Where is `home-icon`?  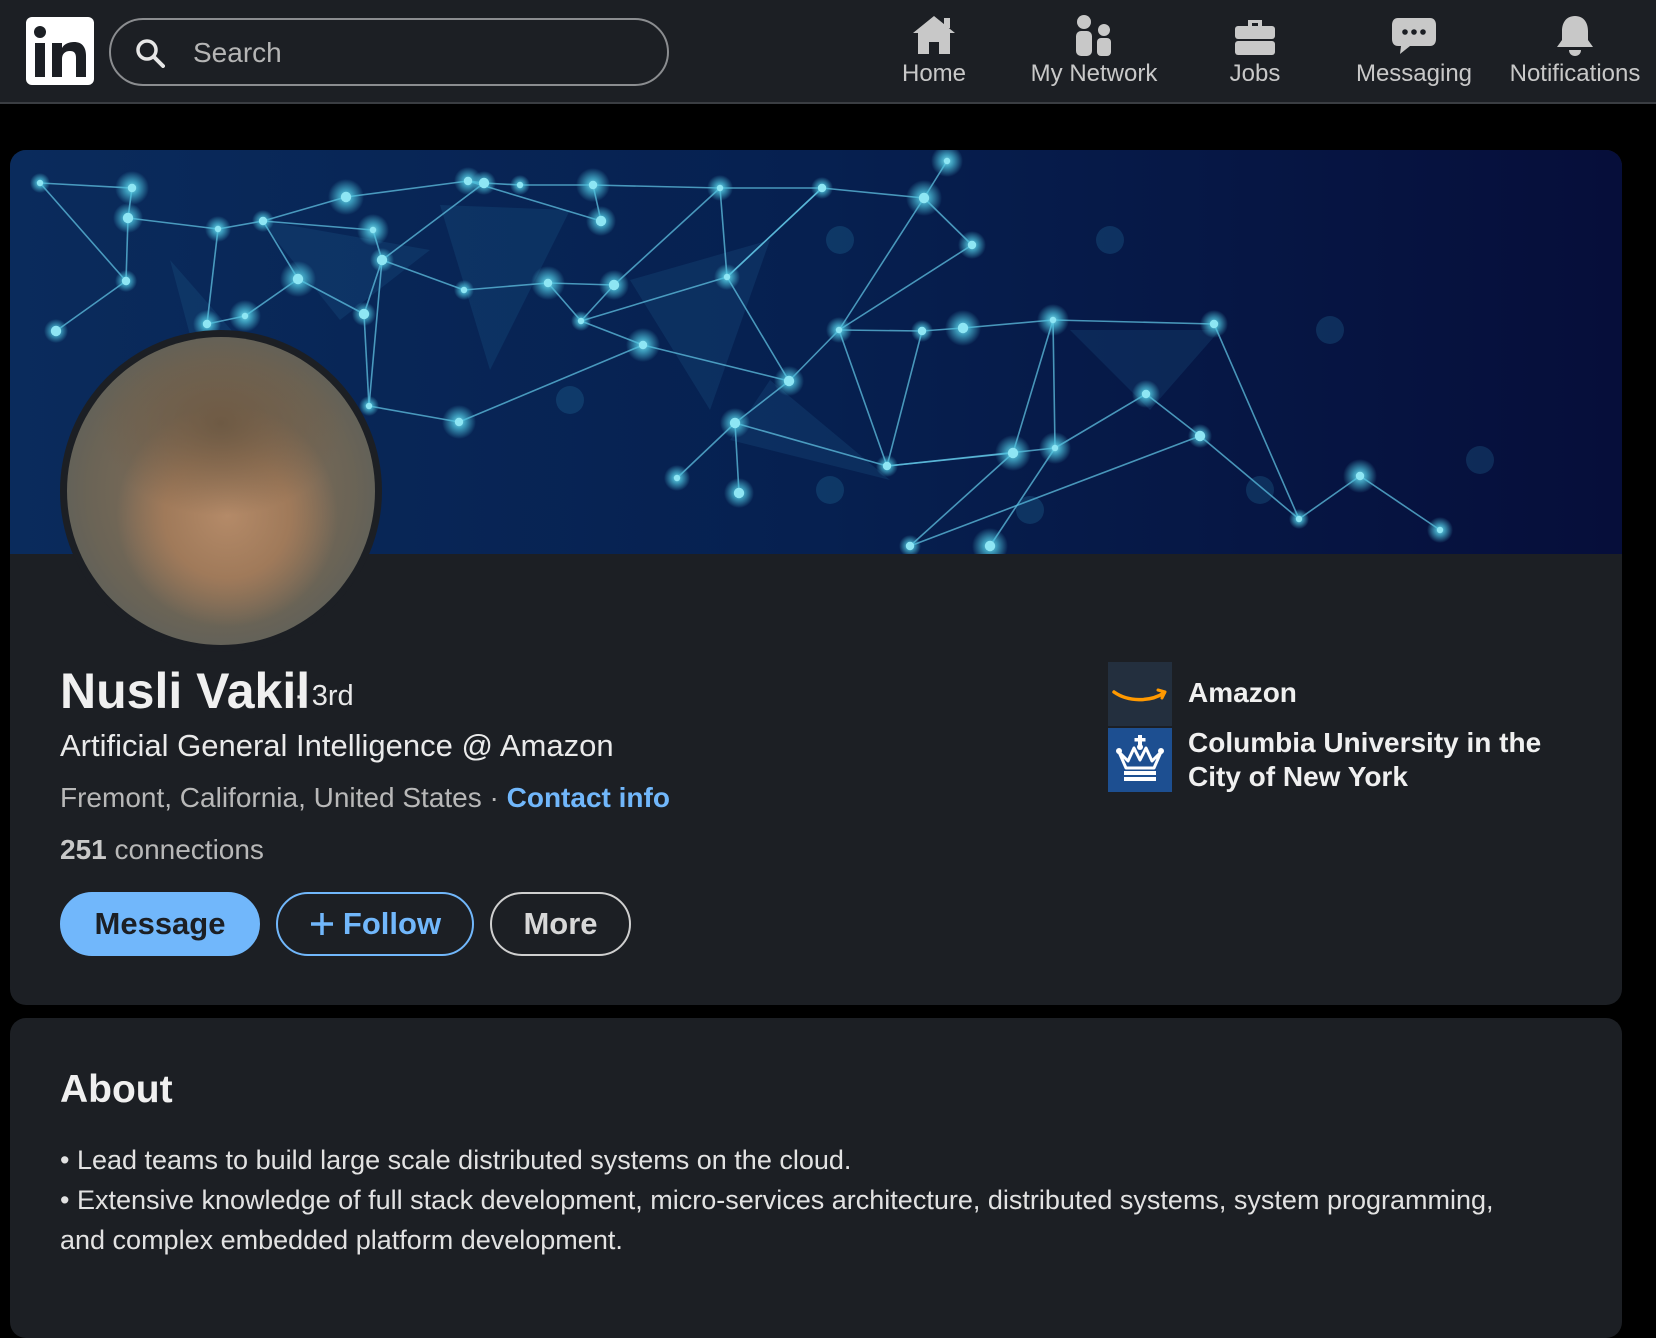
home-icon is located at coordinates (934, 35).